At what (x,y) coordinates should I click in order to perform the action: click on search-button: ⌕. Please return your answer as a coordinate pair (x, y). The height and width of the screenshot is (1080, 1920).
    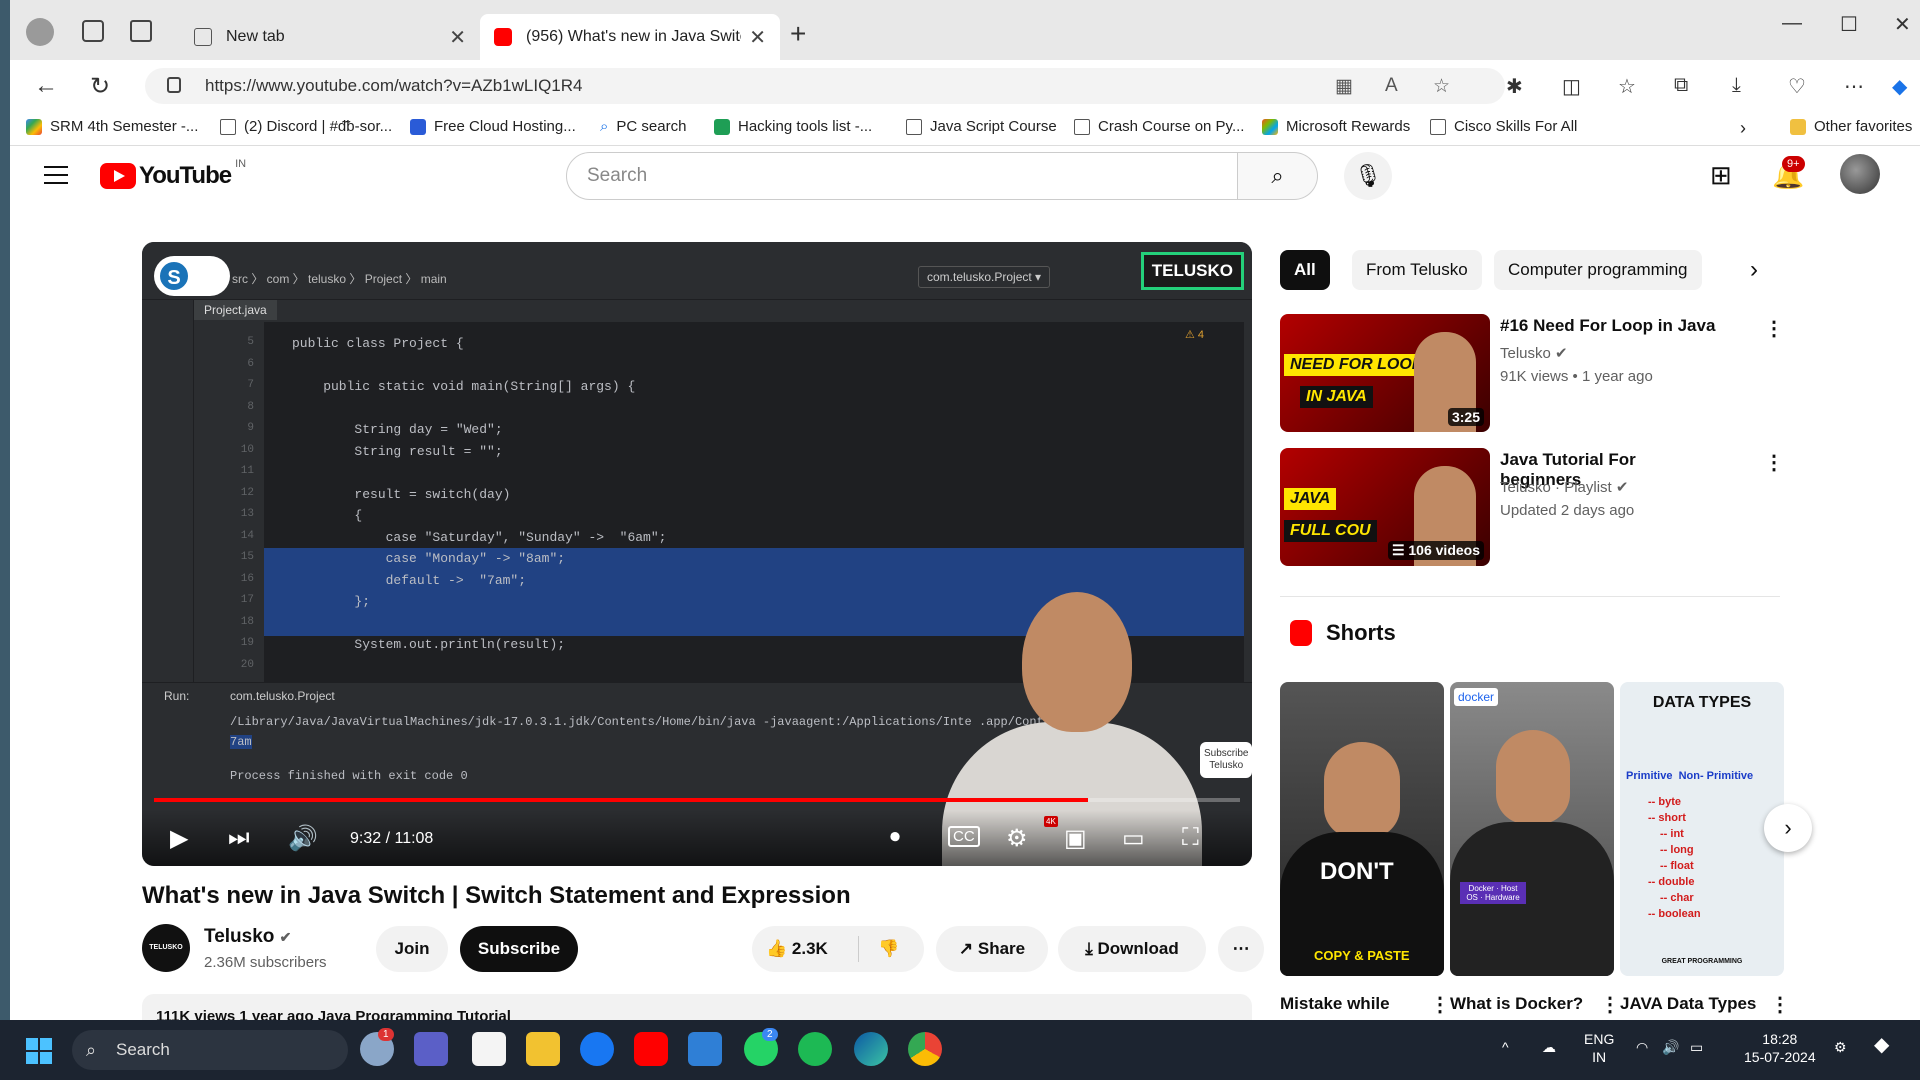
    Looking at the image, I should click on (1278, 176).